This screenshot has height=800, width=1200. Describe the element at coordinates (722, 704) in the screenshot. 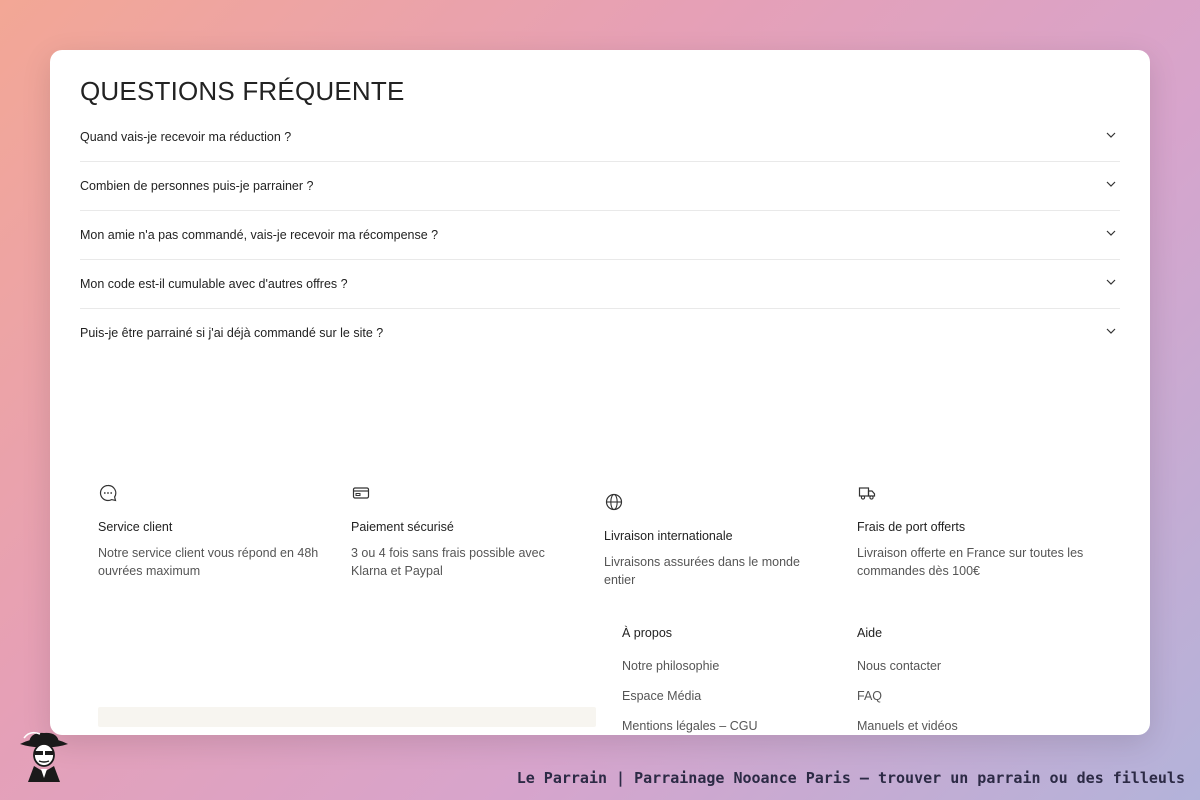

I see `footer-link-media: Espace Média` at that location.